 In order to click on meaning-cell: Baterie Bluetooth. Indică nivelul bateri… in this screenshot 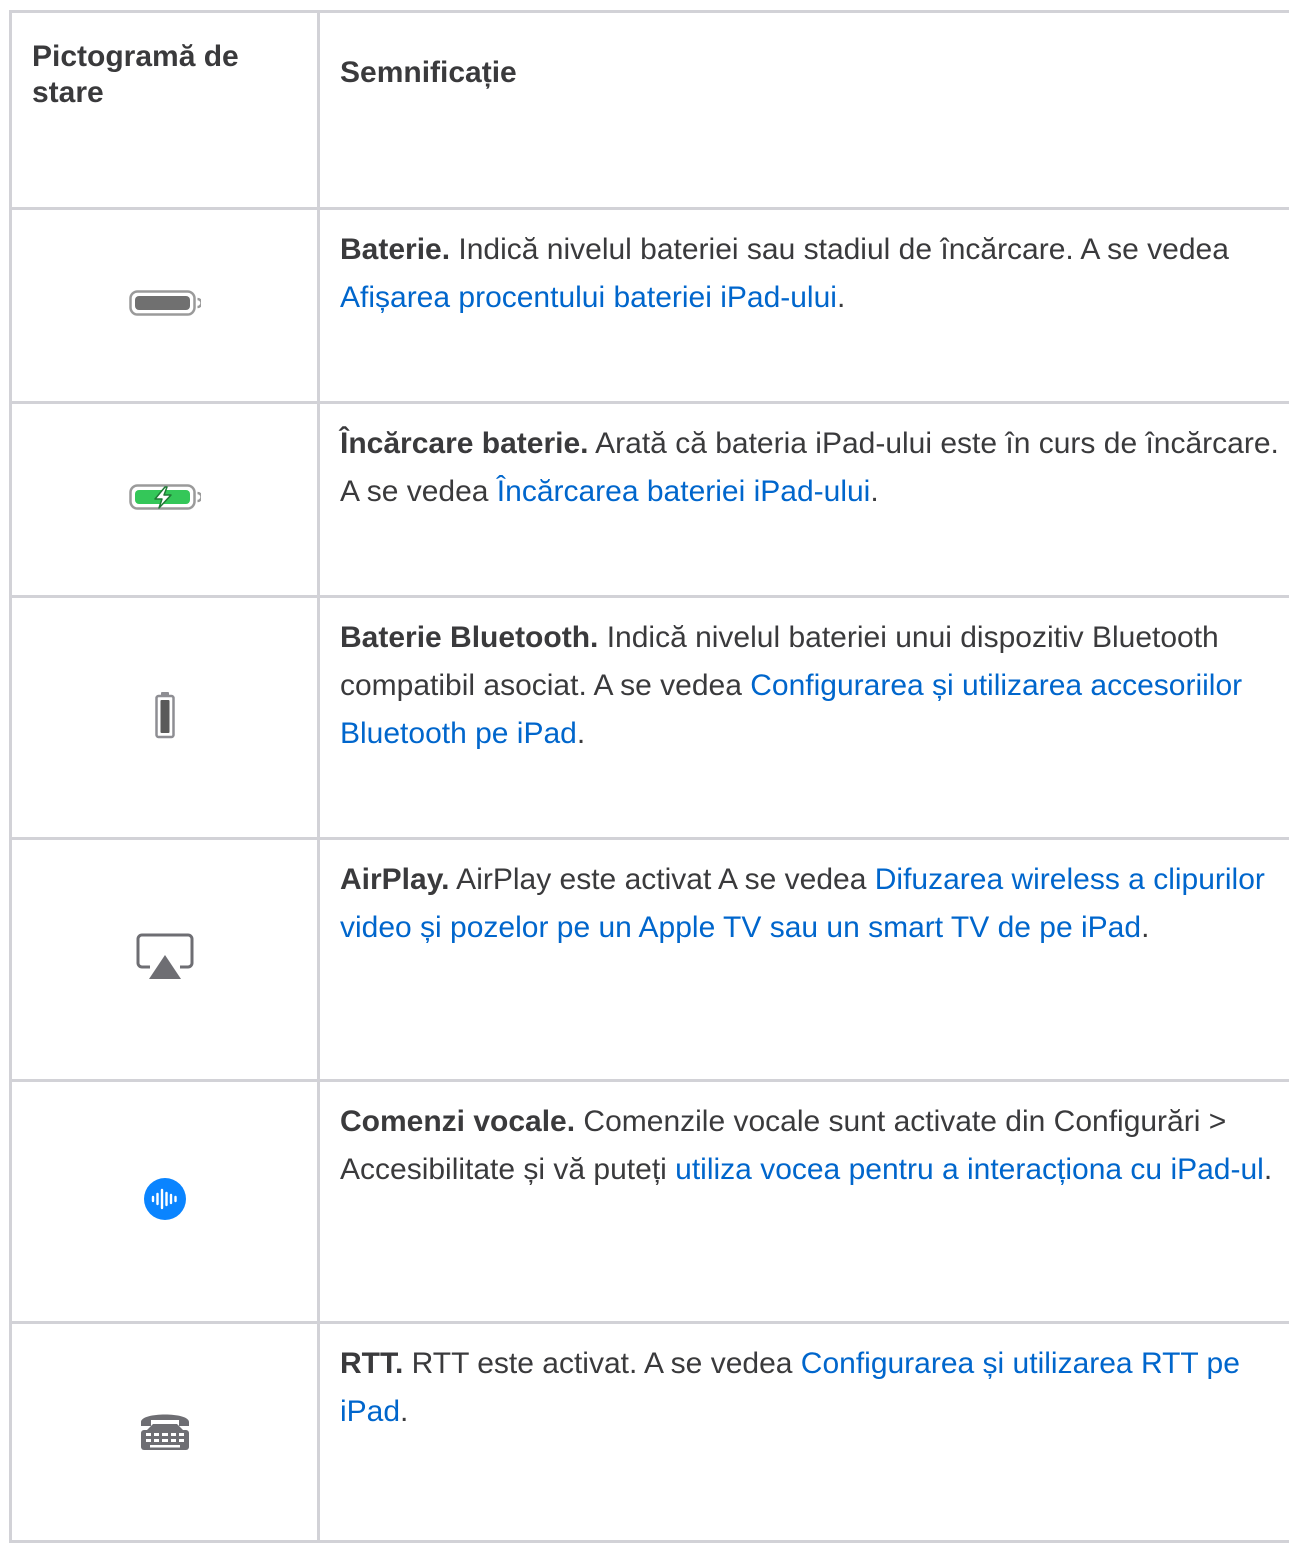, I will do `click(804, 718)`.